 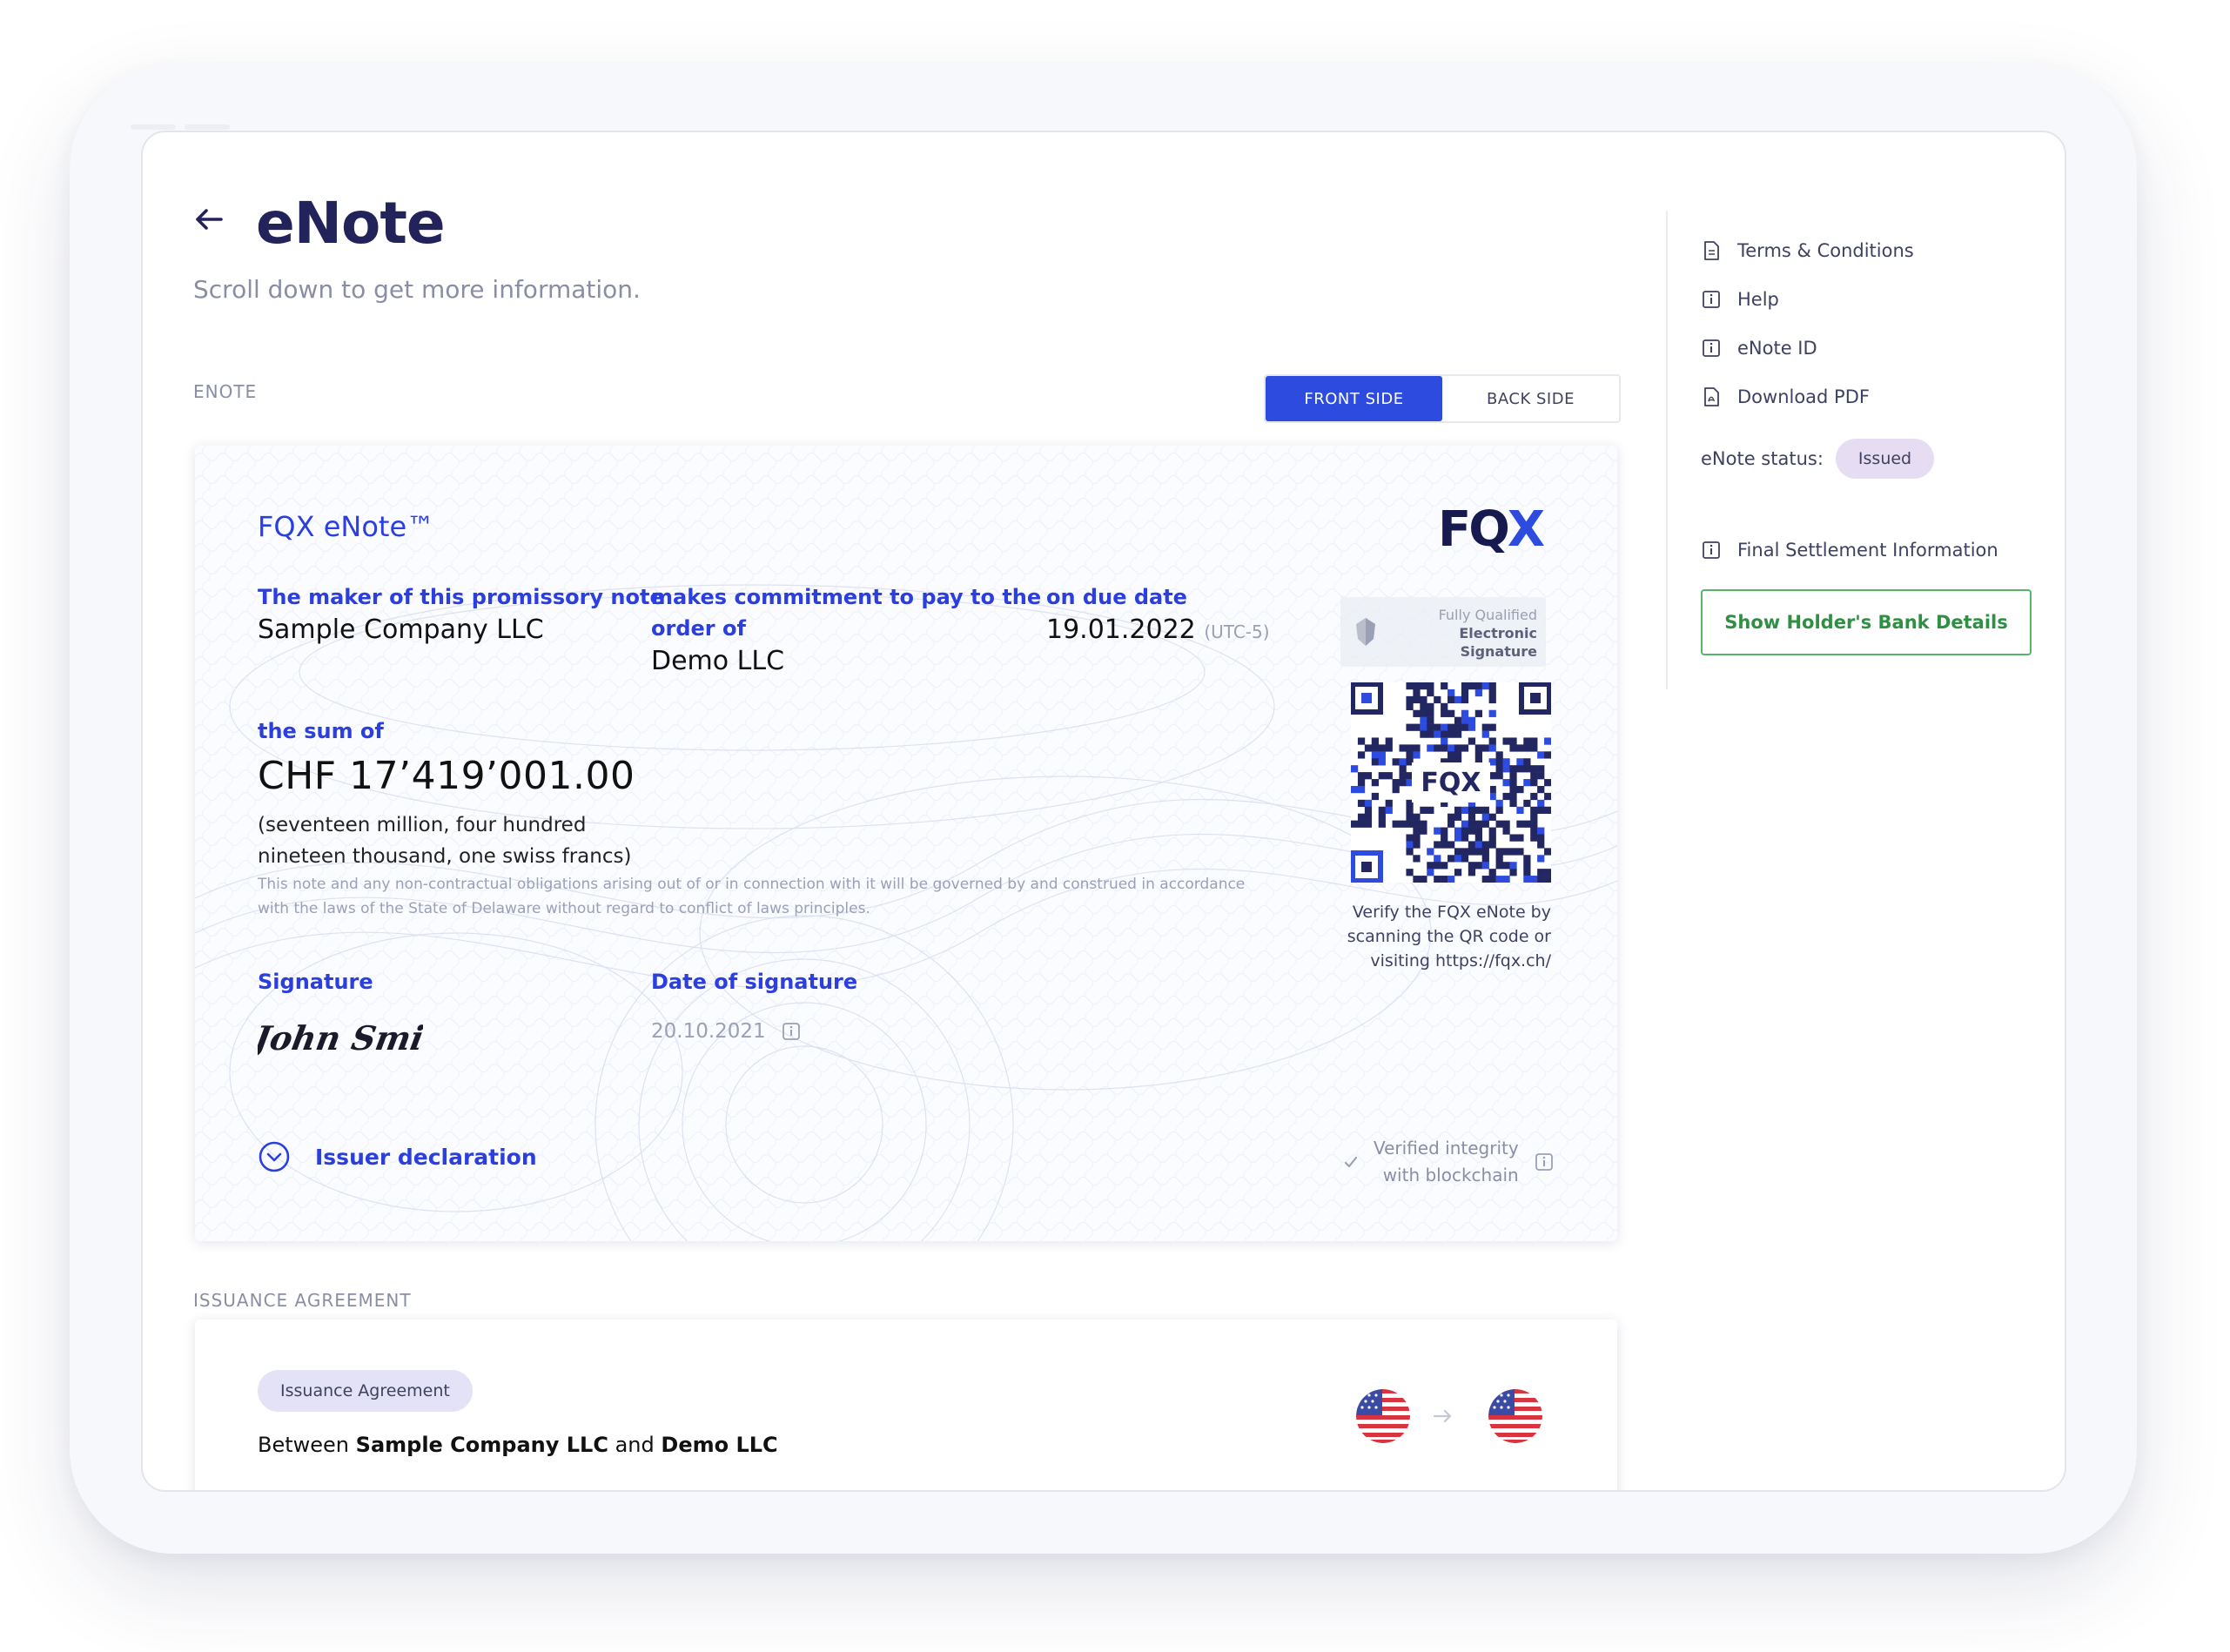 I want to click on due-date-label: on due date, so click(x=1116, y=597).